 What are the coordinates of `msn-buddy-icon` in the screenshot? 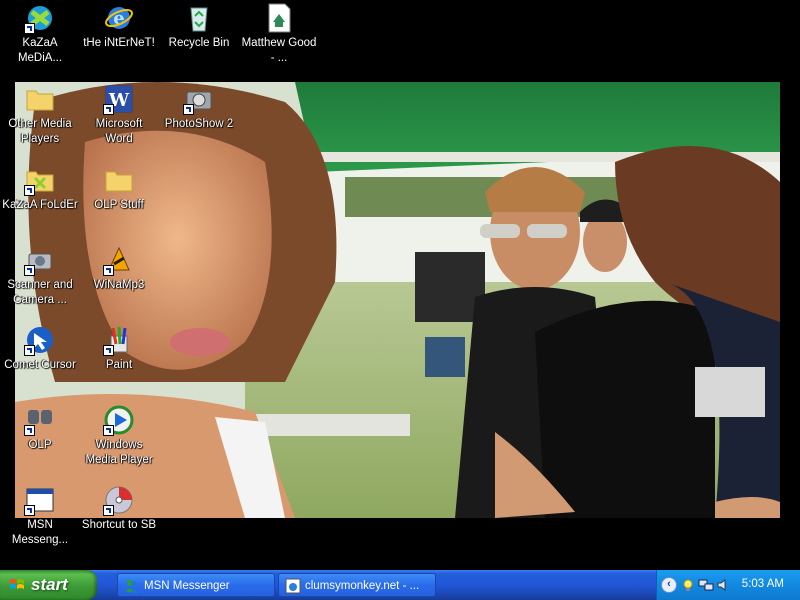 It's located at (132, 586).